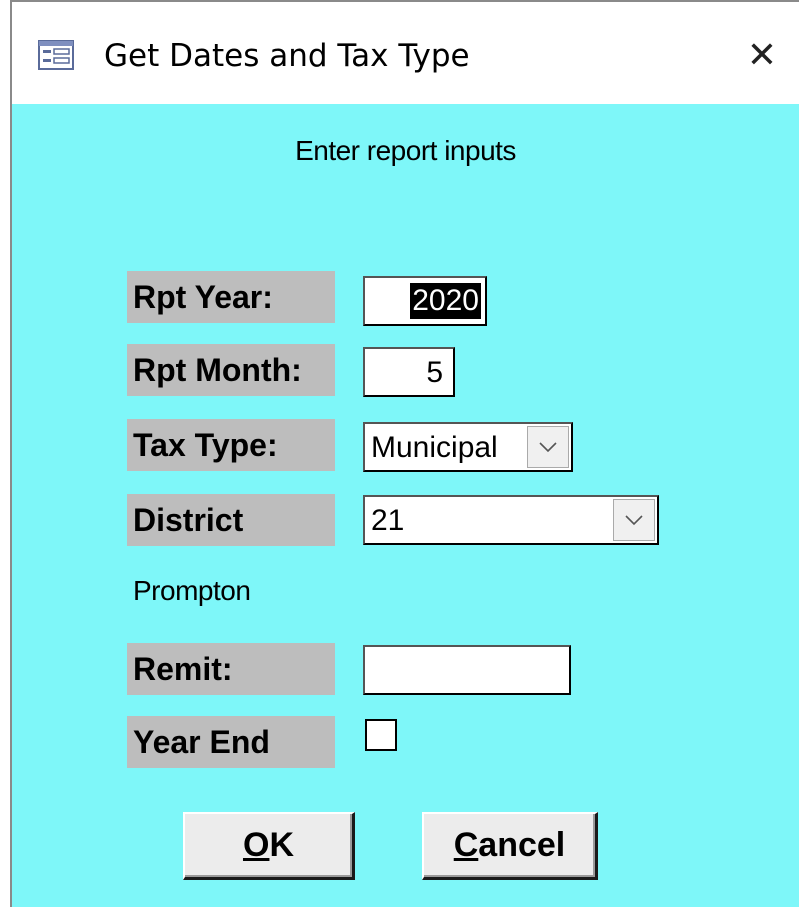  Describe the element at coordinates (231, 669) in the screenshot. I see `remit-label: Remit:` at that location.